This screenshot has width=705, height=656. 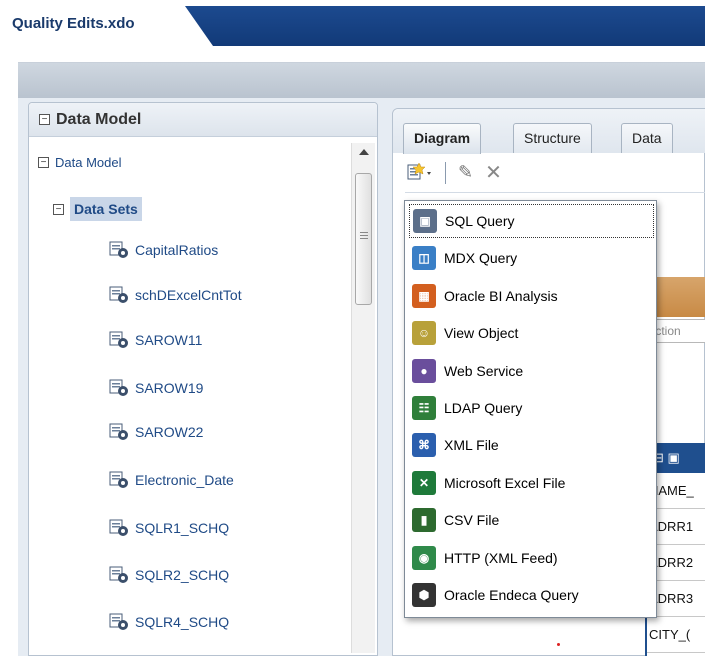 I want to click on menu-item-sql-query: ▣ SQL Query, so click(x=531, y=221).